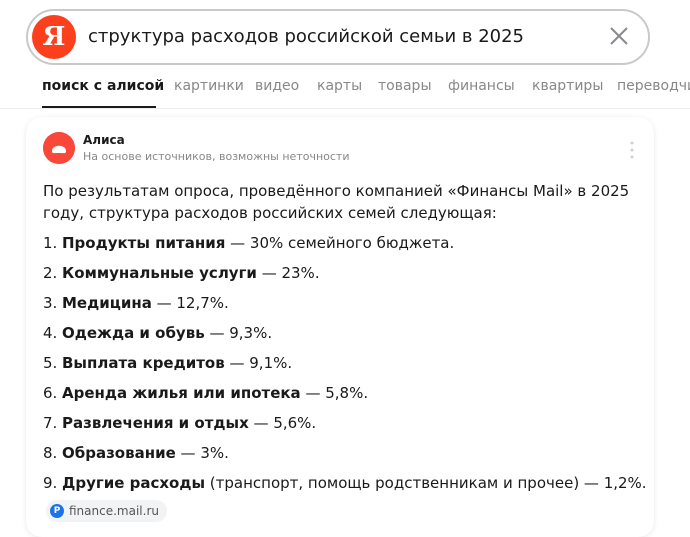 The height and width of the screenshot is (537, 690). What do you see at coordinates (190, 303) in the screenshot?
I see `list-value: — 12,7%.` at bounding box center [190, 303].